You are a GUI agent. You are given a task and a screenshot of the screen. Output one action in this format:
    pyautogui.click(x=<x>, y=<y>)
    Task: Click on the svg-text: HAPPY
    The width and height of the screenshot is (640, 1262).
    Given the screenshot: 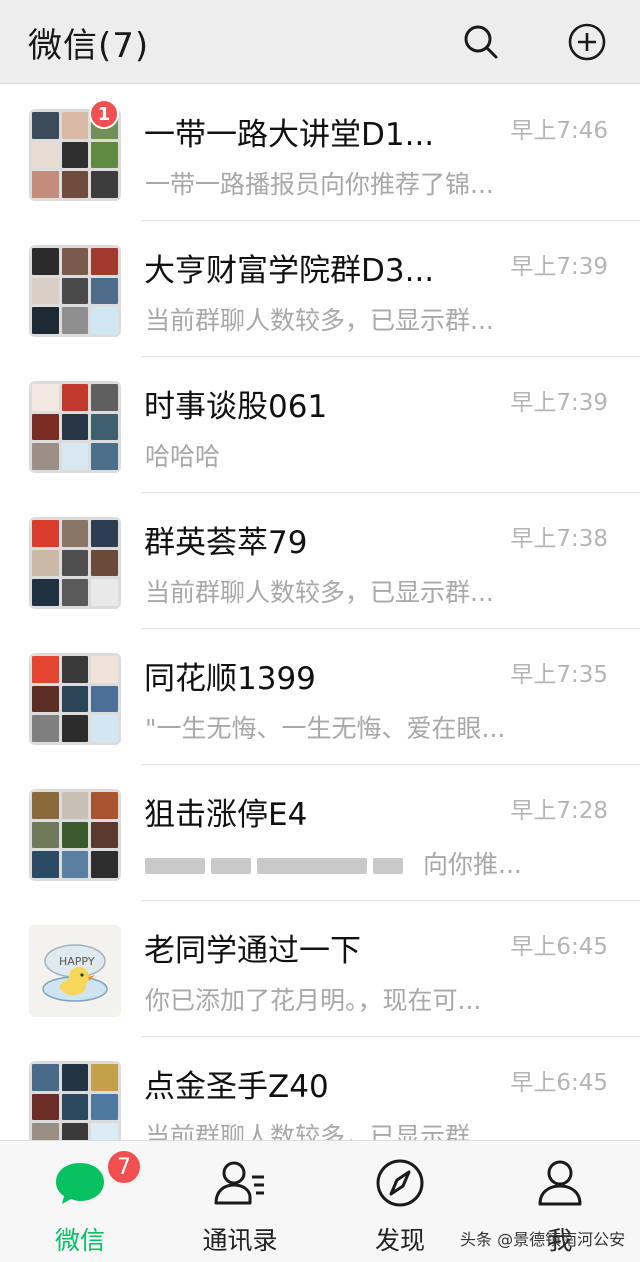 What is the action you would take?
    pyautogui.click(x=77, y=961)
    